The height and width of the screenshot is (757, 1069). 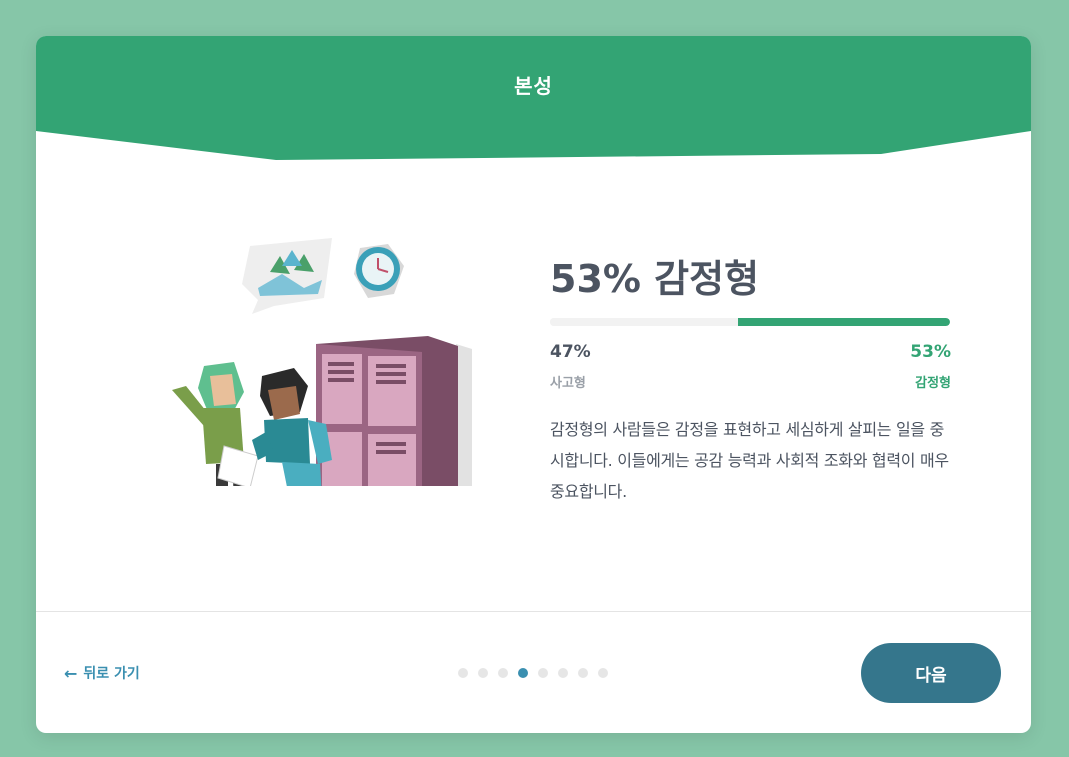 What do you see at coordinates (111, 674) in the screenshot?
I see `back-label: 뒤로 가기` at bounding box center [111, 674].